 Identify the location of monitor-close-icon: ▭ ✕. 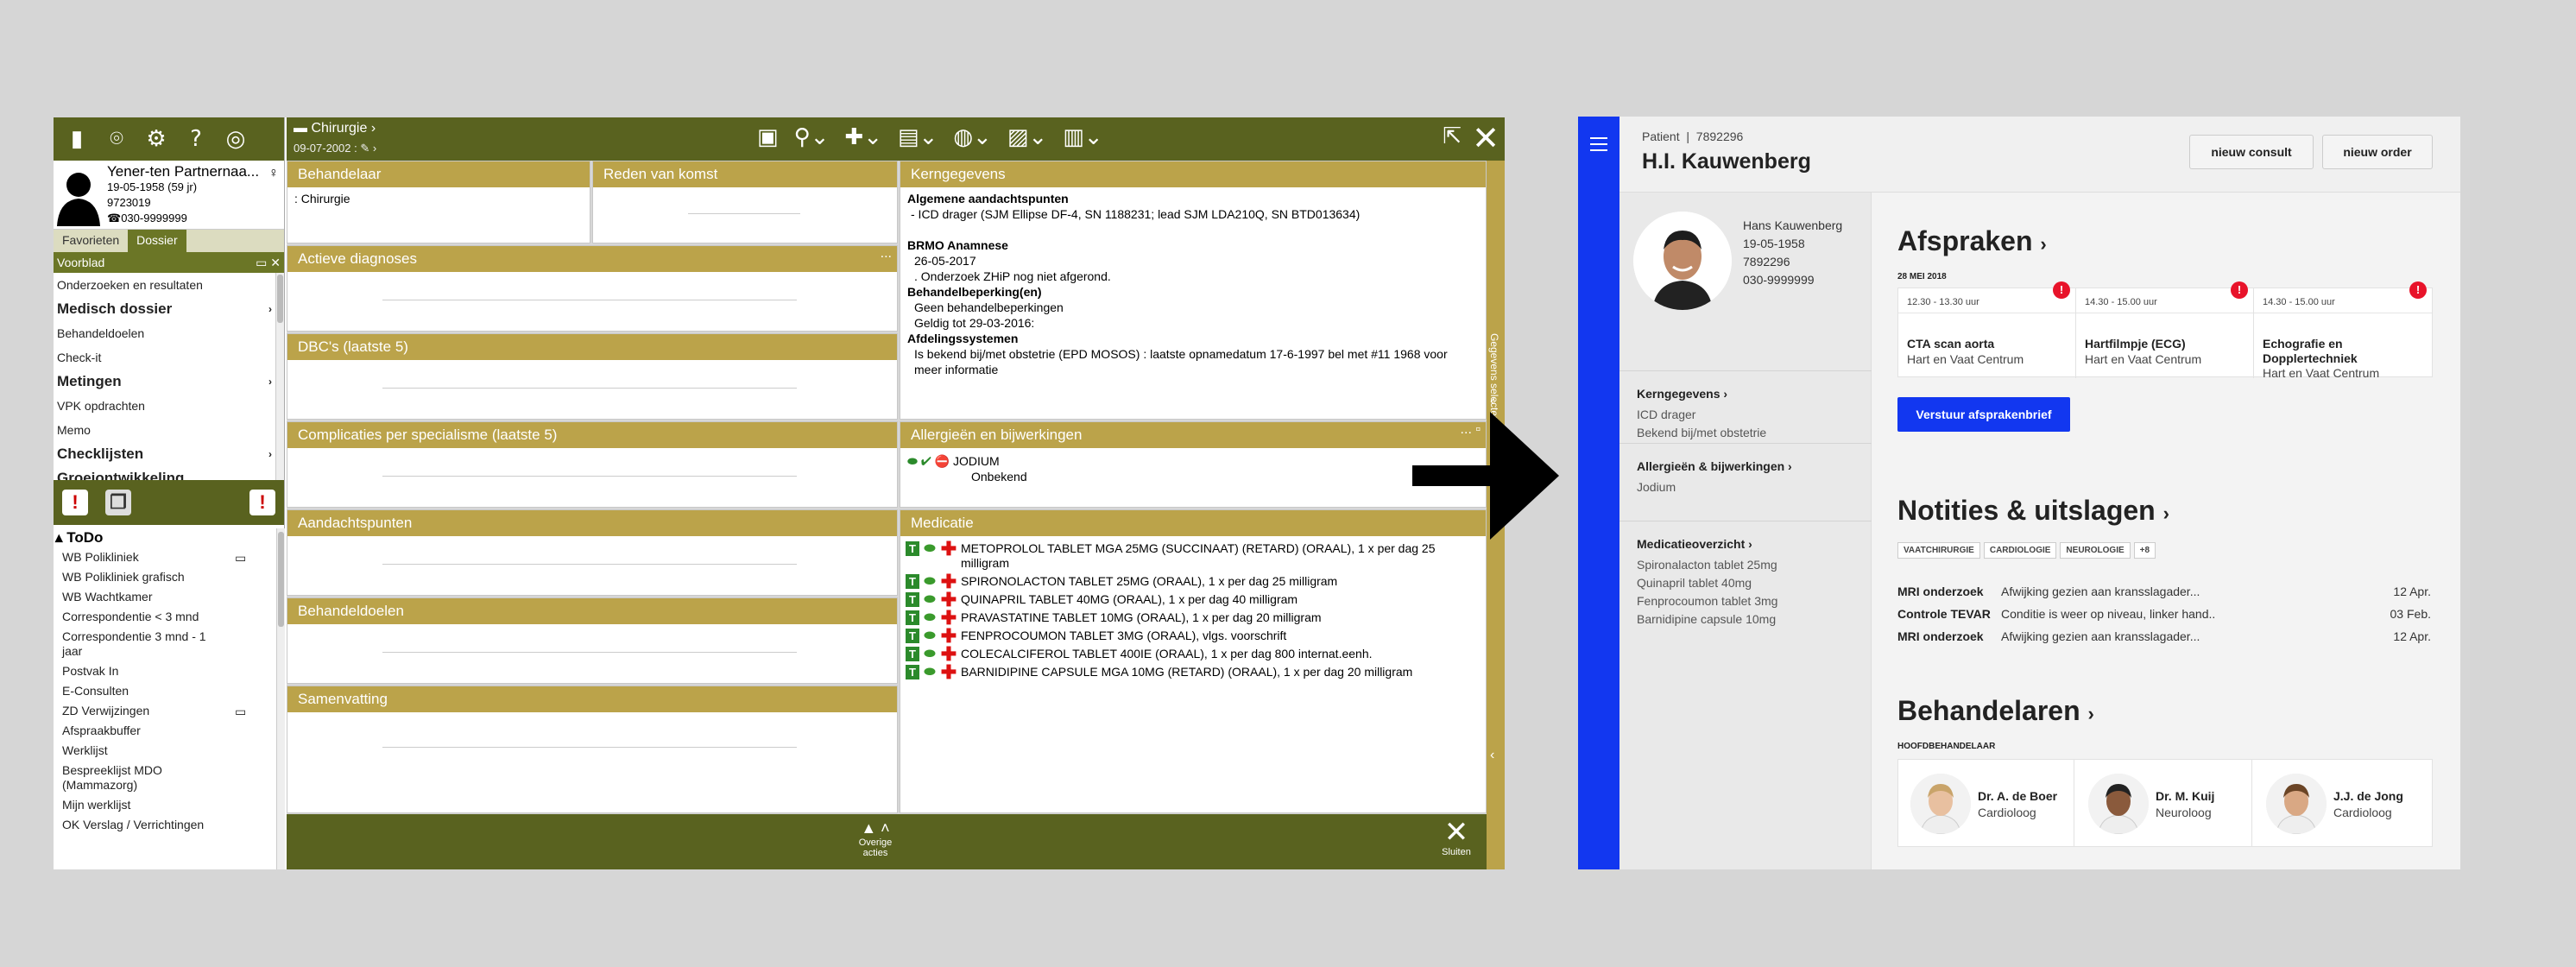
(268, 262).